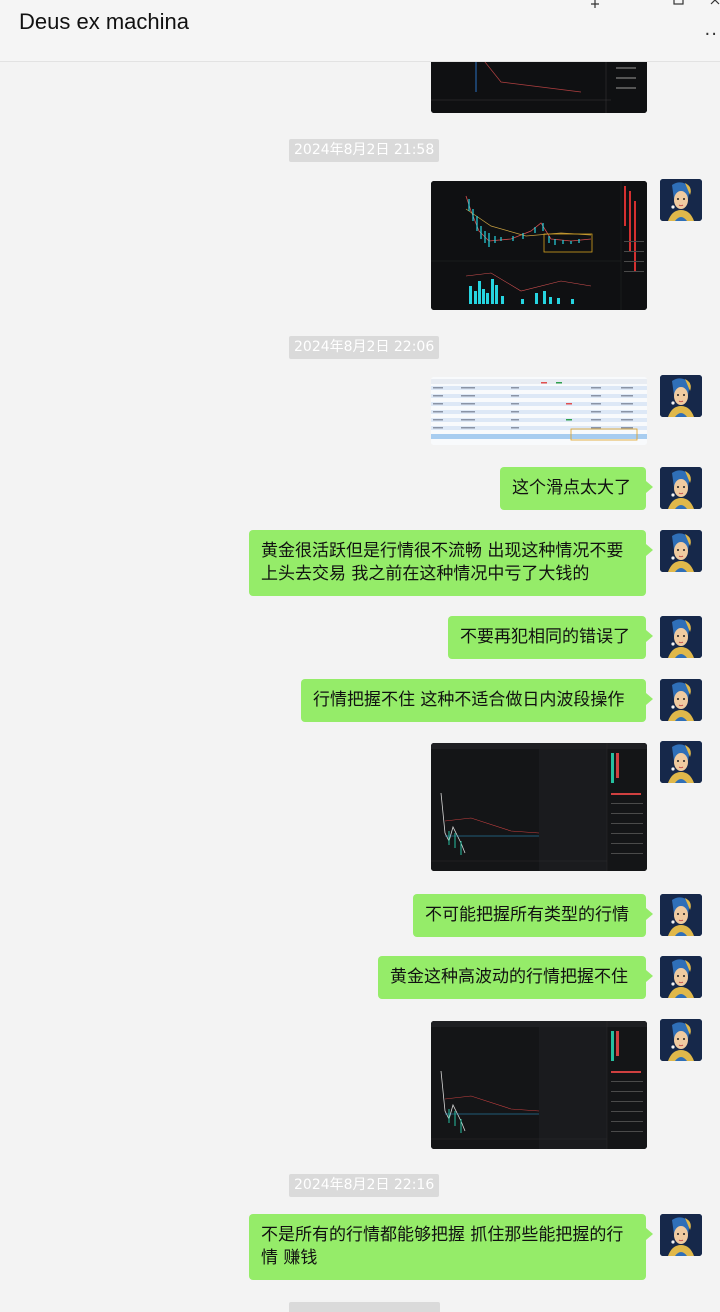  Describe the element at coordinates (364, 150) in the screenshot. I see `timestamp: 2024年8月2日 21:58` at that location.